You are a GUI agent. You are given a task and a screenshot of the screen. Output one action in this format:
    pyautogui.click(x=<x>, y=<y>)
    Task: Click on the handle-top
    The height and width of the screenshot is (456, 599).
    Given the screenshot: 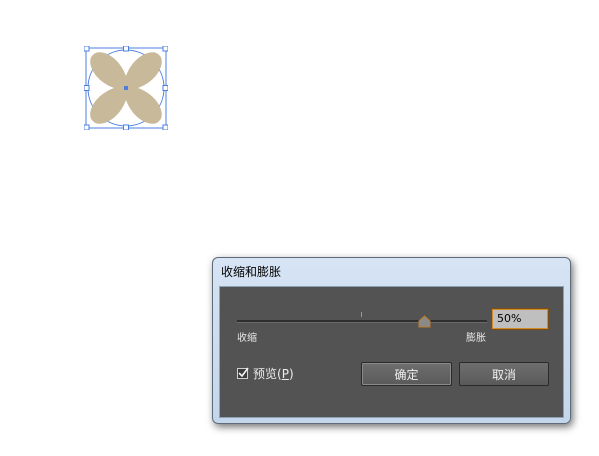 What is the action you would take?
    pyautogui.click(x=126, y=49)
    